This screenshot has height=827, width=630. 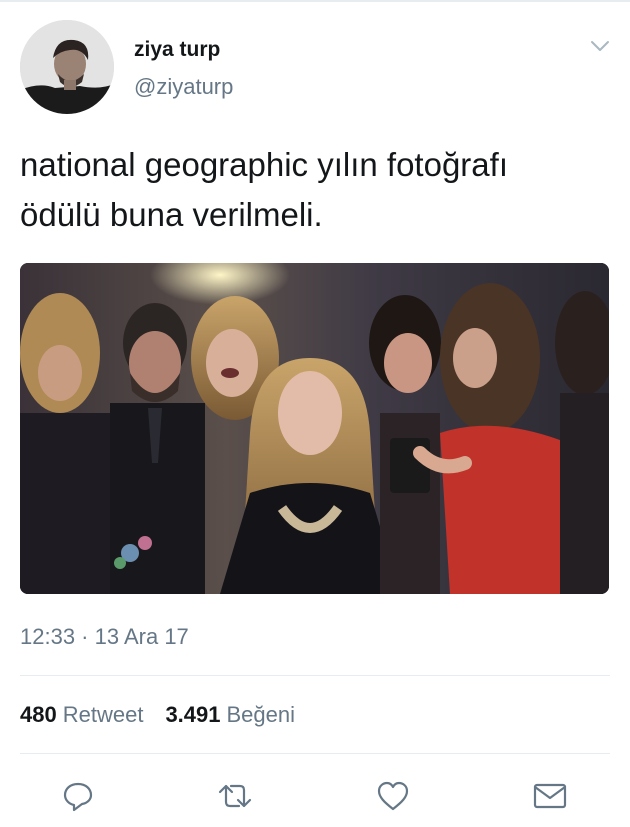 What do you see at coordinates (104, 637) in the screenshot?
I see `tweet-timestamp: 12:33 · 13 Ara 17` at bounding box center [104, 637].